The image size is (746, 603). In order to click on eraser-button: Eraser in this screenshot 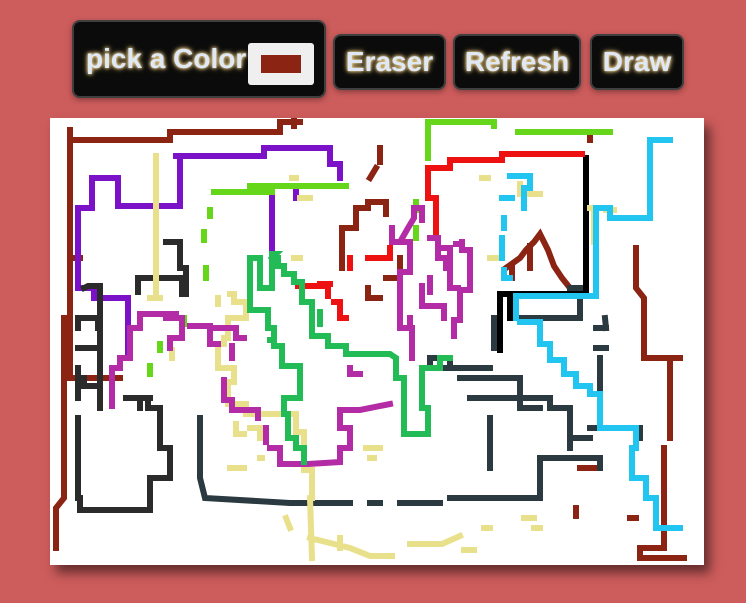, I will do `click(389, 62)`.